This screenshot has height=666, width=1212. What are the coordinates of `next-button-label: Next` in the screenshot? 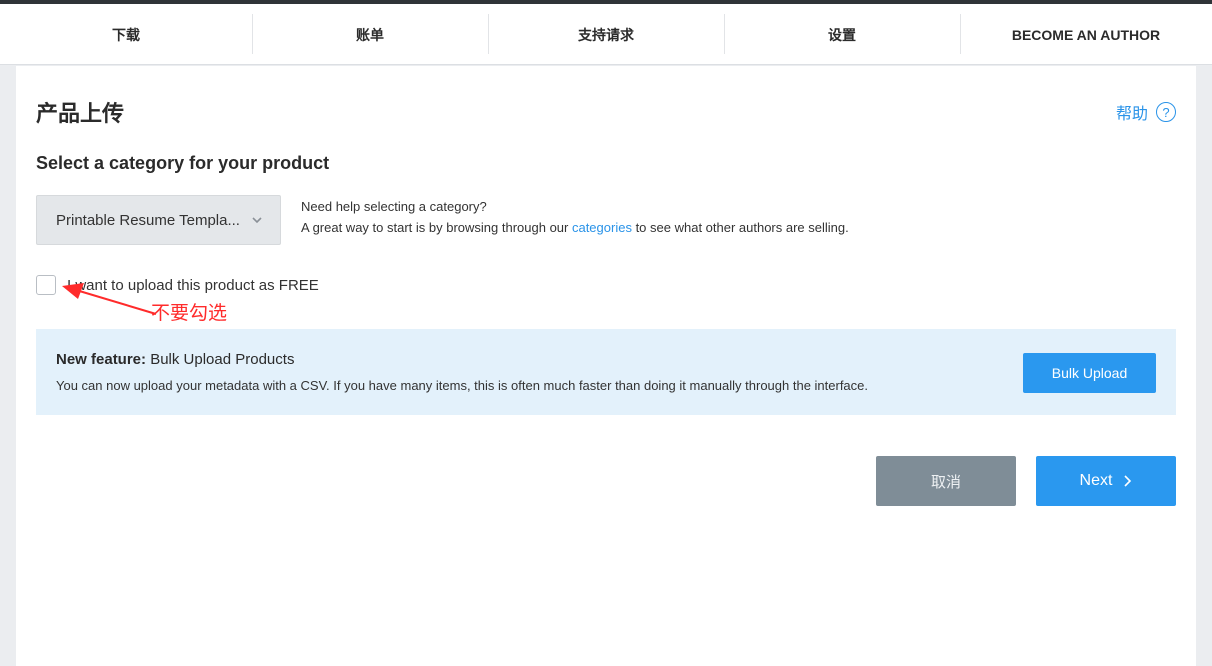 It's located at (1096, 480).